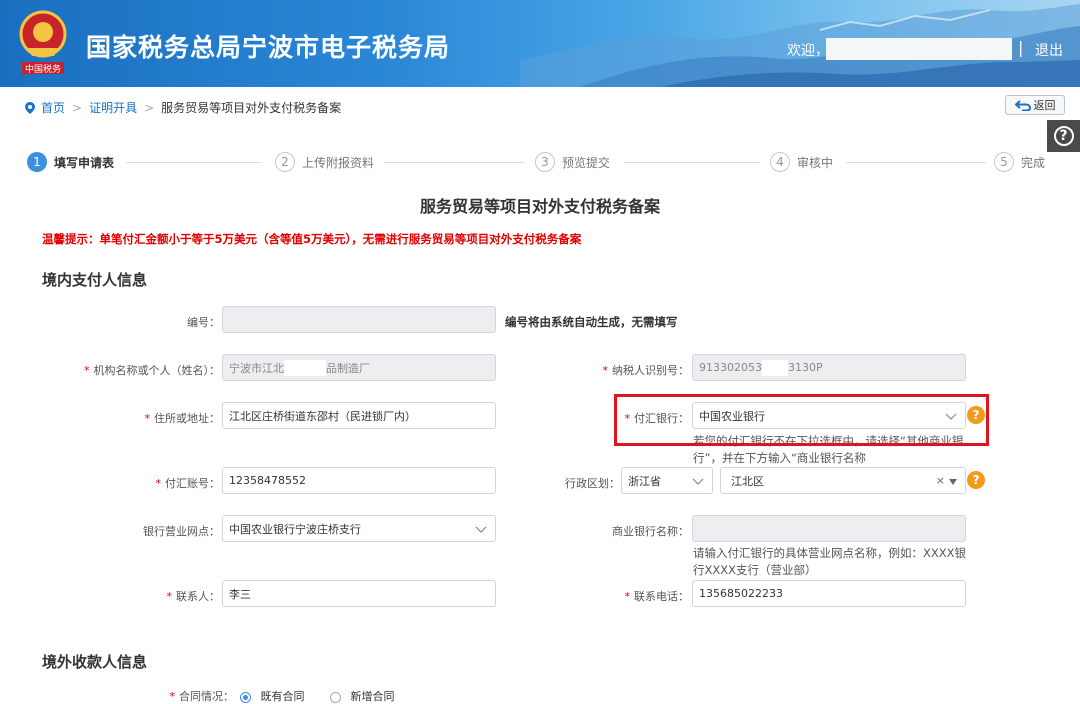  Describe the element at coordinates (591, 322) in the screenshot. I see `id-auto-note: 编号将由系统自动生成，无需填写` at that location.